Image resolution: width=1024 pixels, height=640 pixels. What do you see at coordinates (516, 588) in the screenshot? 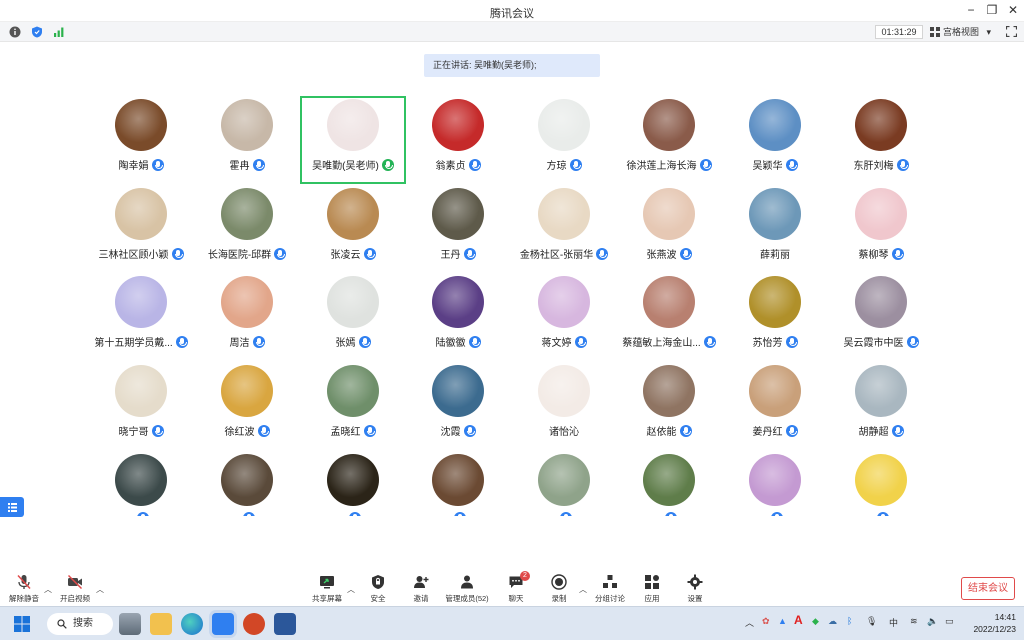
I see `chat-button: 2 聊天` at bounding box center [516, 588].